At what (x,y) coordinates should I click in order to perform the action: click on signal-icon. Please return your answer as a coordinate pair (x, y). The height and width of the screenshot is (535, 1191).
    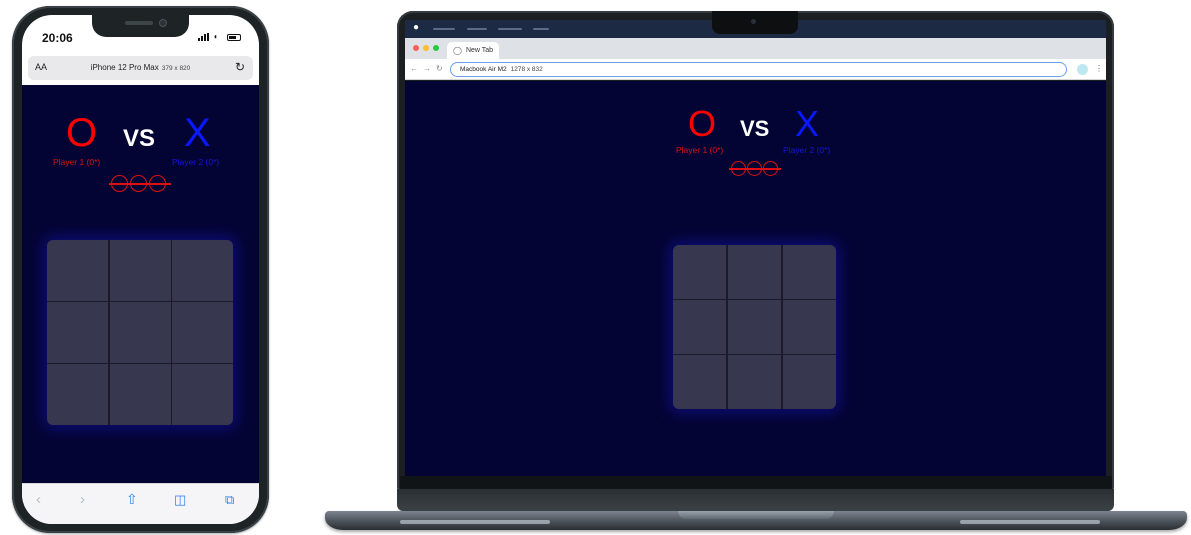
    Looking at the image, I should click on (203, 37).